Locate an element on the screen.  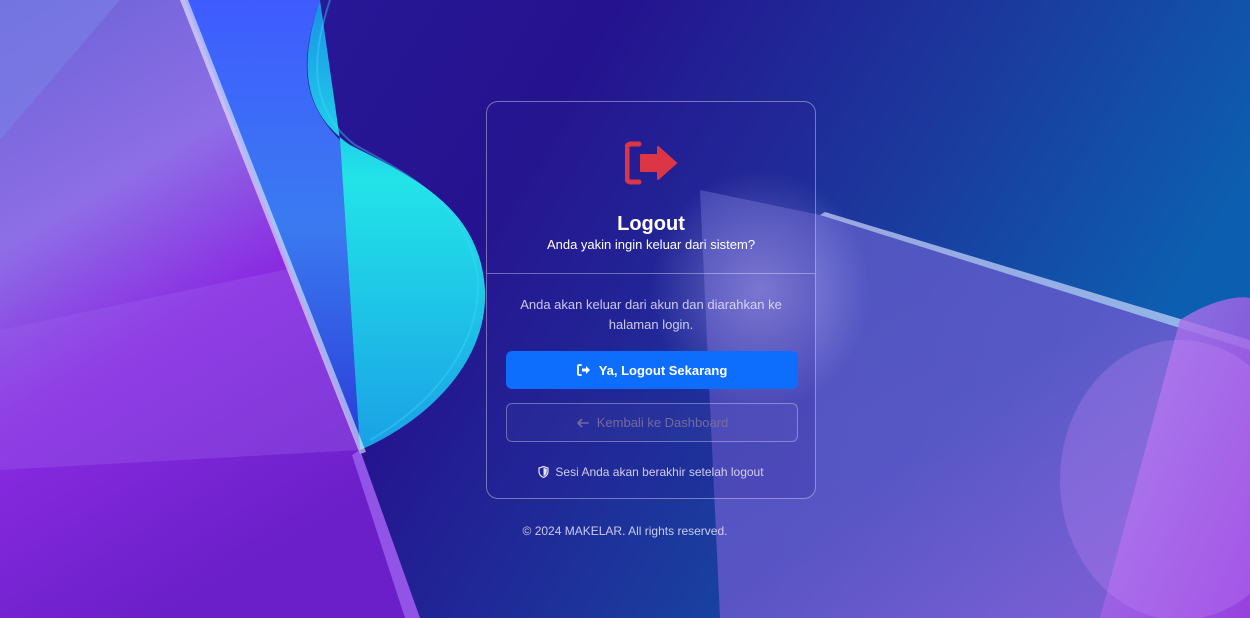
session-note: Sesi Anda akan berakhir setelah logout is located at coordinates (651, 472).